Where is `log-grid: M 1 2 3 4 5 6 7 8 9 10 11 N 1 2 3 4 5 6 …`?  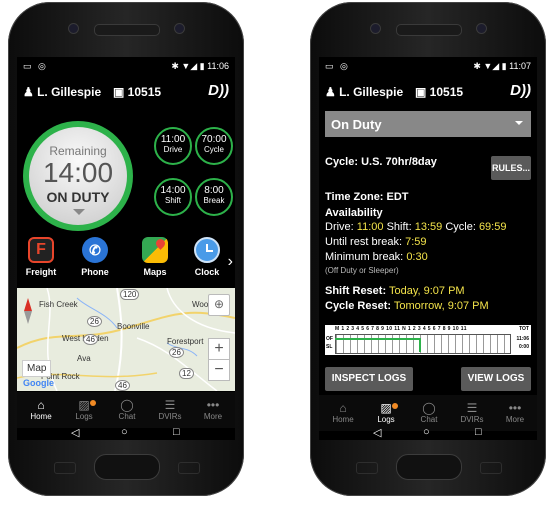 log-grid: M 1 2 3 4 5 6 7 8 9 10 11 N 1 2 3 4 5 6 … is located at coordinates (428, 340).